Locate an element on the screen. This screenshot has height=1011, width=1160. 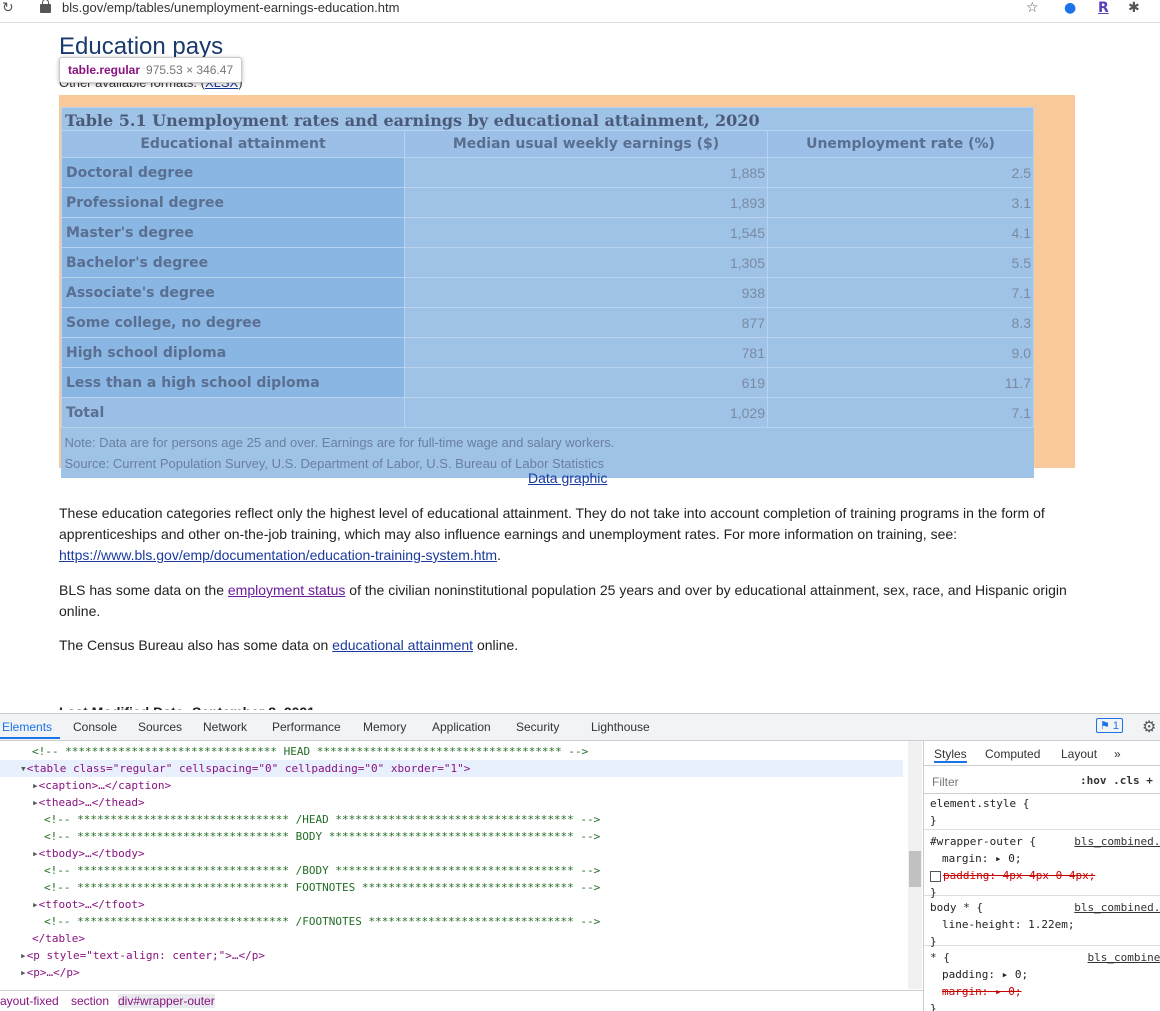
dom-node: ▸<p style="text-align: center;">…</p> is located at coordinates (142, 955).